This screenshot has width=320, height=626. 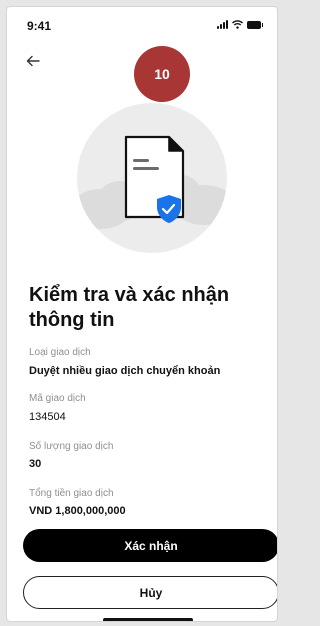 What do you see at coordinates (39, 26) in the screenshot?
I see `status-time: 9:41` at bounding box center [39, 26].